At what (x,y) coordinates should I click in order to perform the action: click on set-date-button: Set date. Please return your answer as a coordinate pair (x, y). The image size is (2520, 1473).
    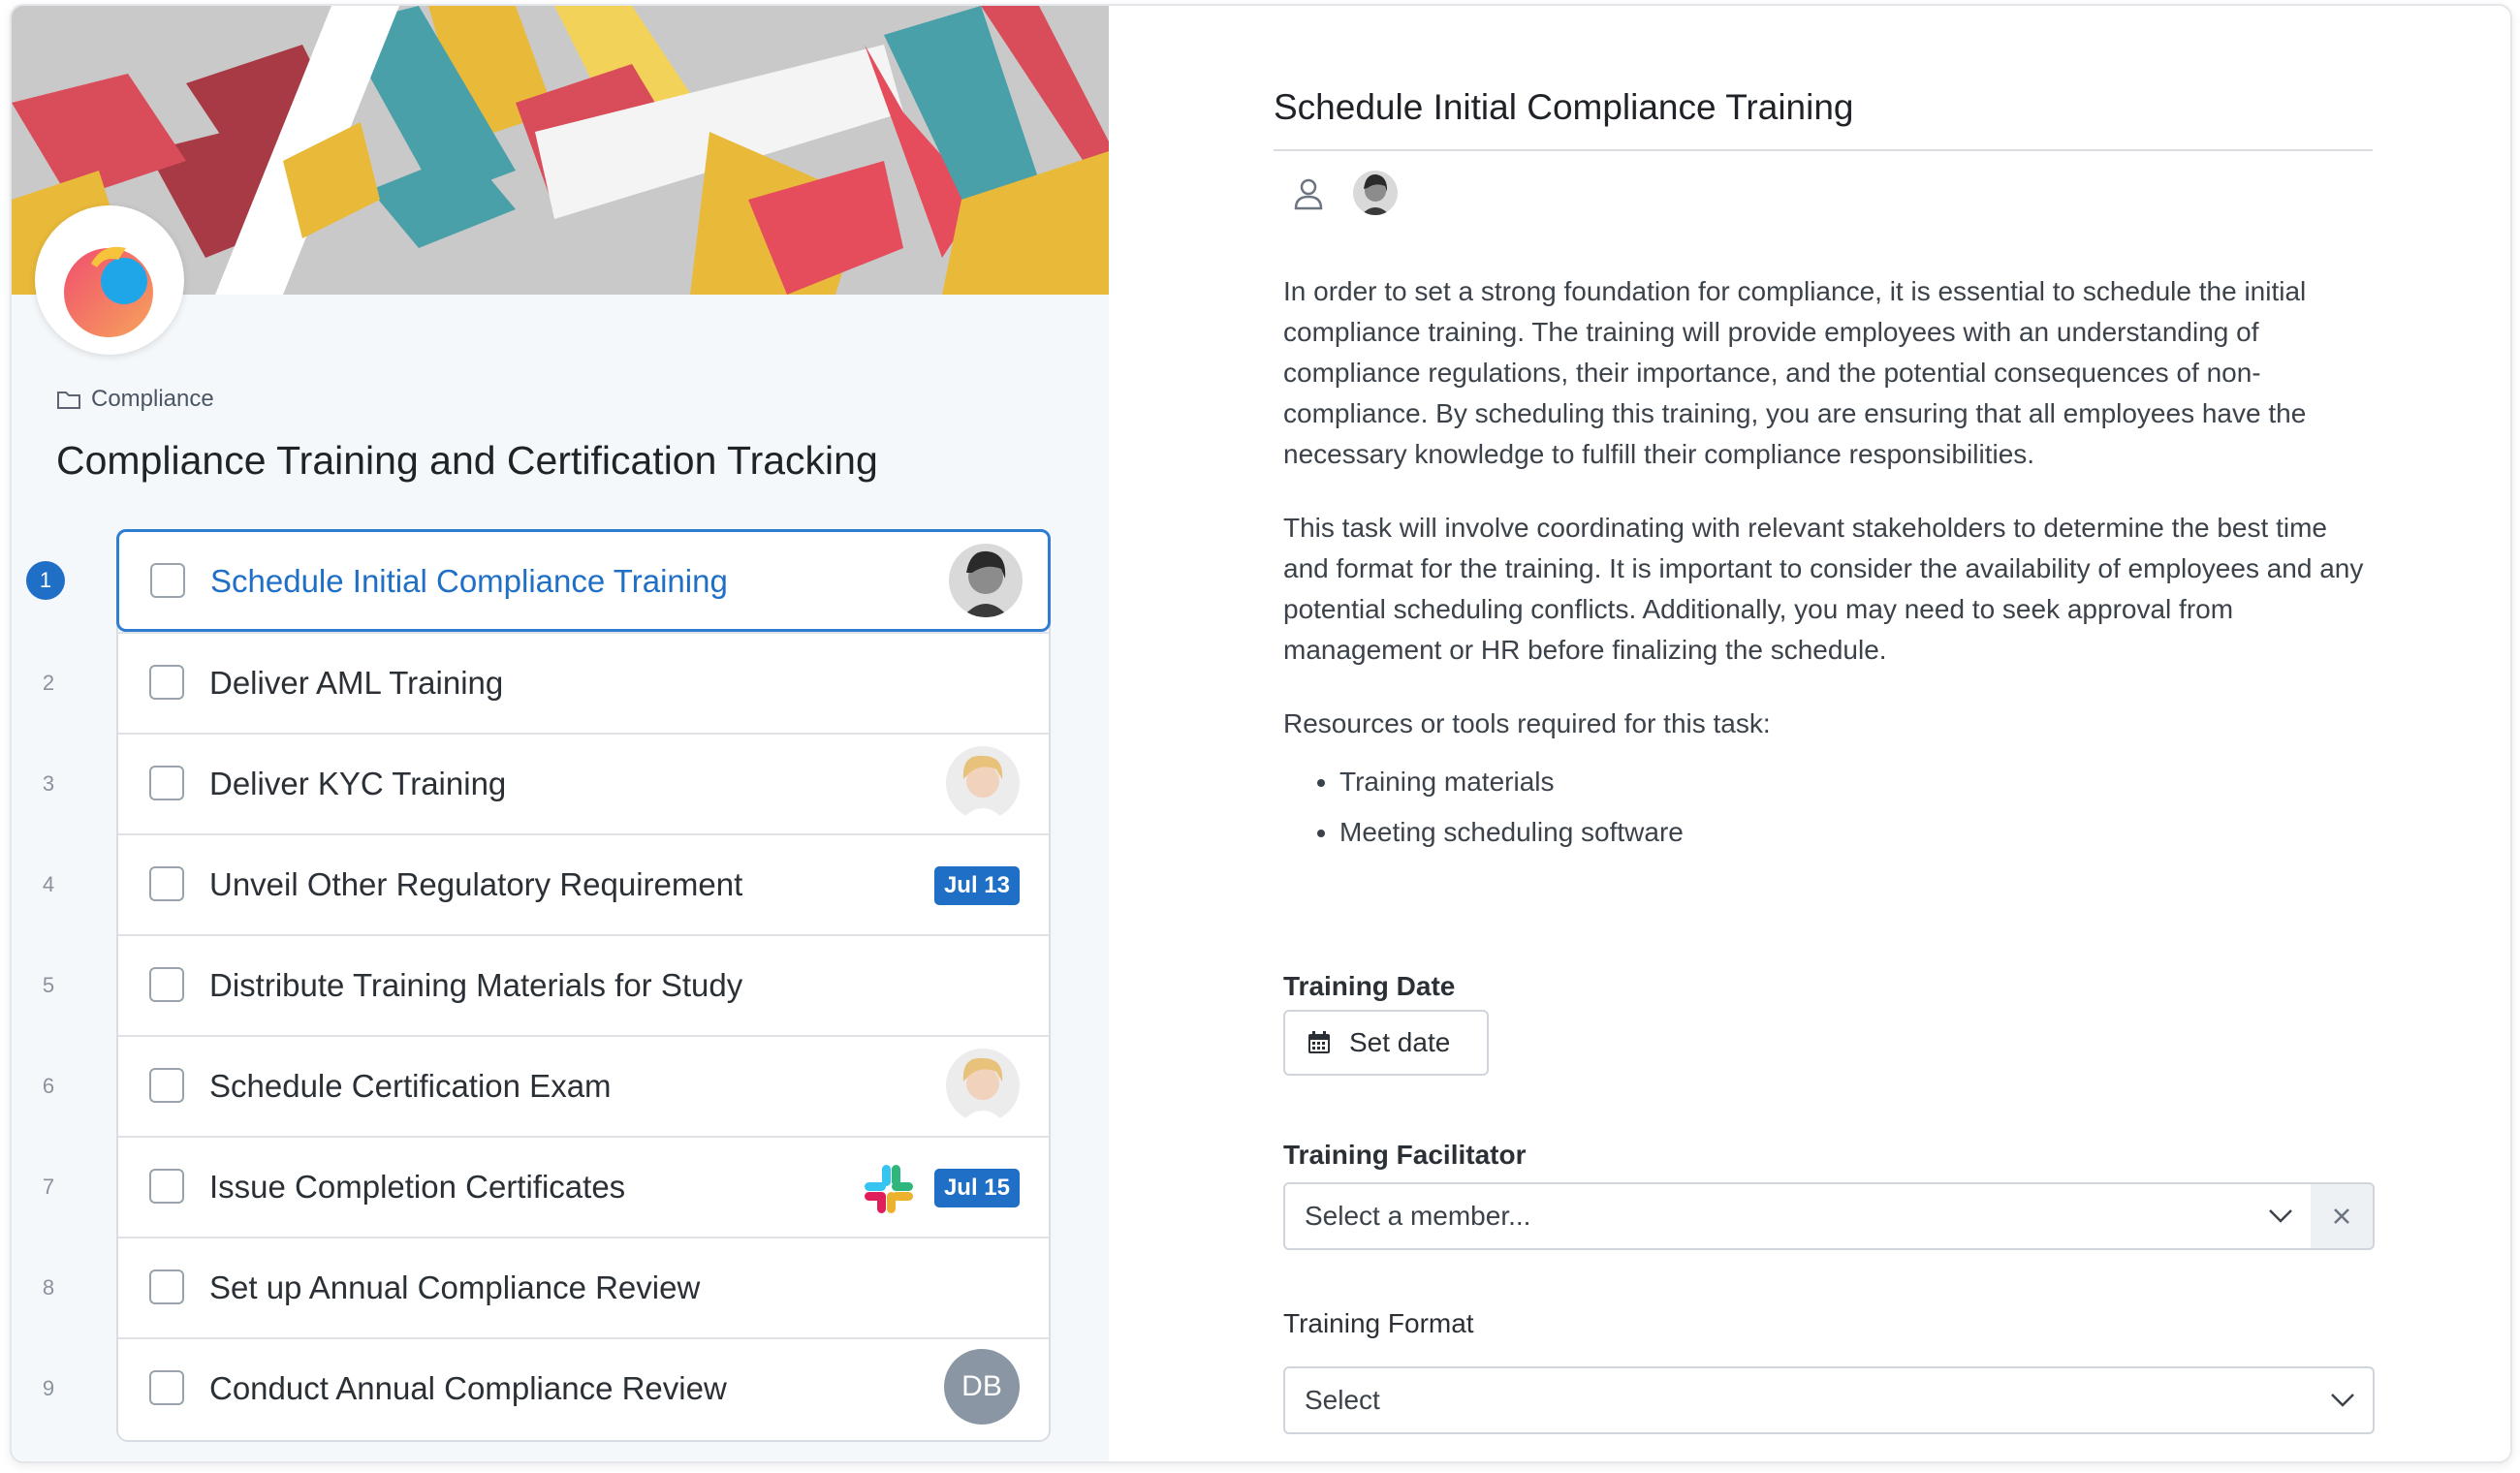
    Looking at the image, I should click on (1386, 1043).